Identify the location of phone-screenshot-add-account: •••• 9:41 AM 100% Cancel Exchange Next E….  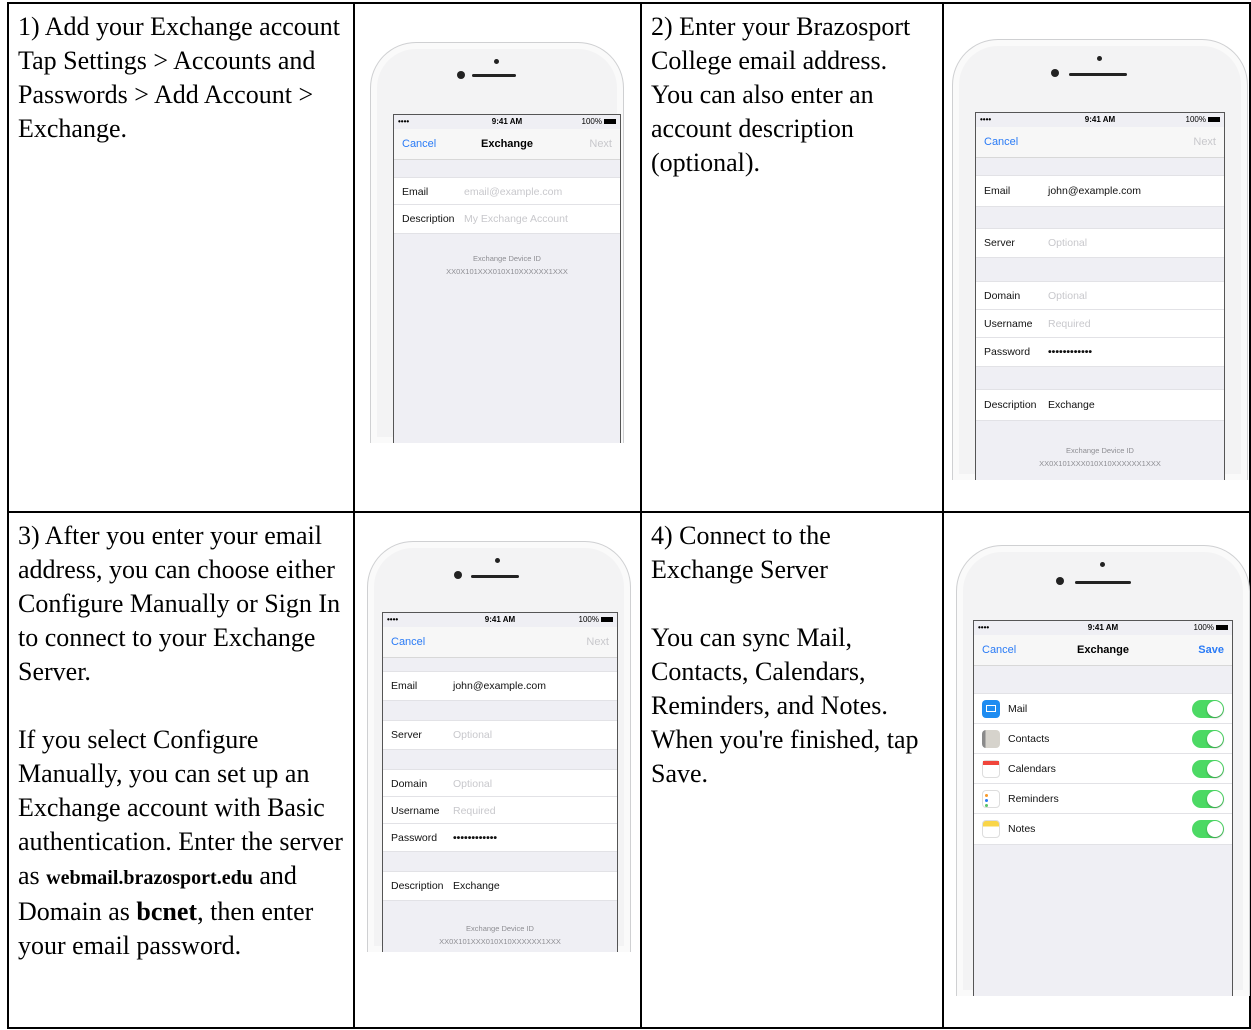
(497, 242).